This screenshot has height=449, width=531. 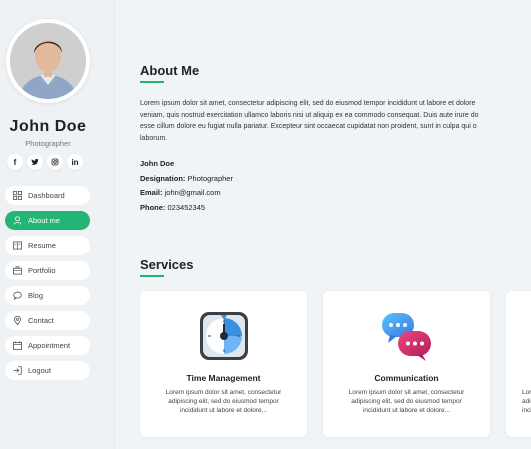 I want to click on service-desc-line: inci, so click(x=526, y=410).